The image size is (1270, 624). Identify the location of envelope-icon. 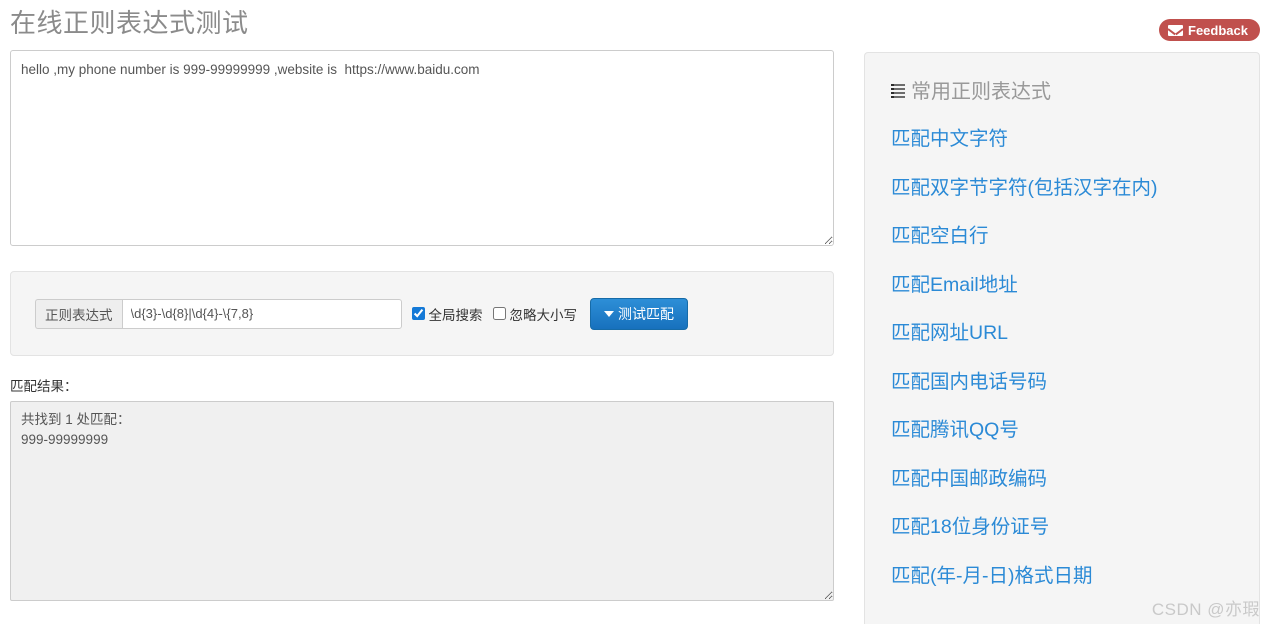
(1176, 30).